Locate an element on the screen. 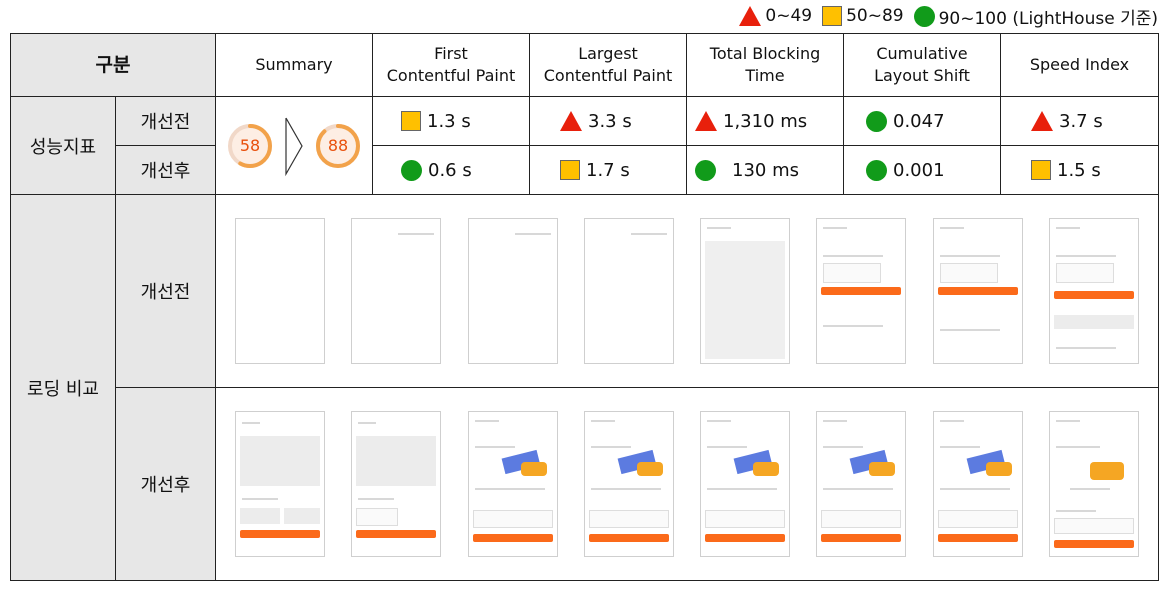  tbt-before-rating-icon is located at coordinates (706, 121).